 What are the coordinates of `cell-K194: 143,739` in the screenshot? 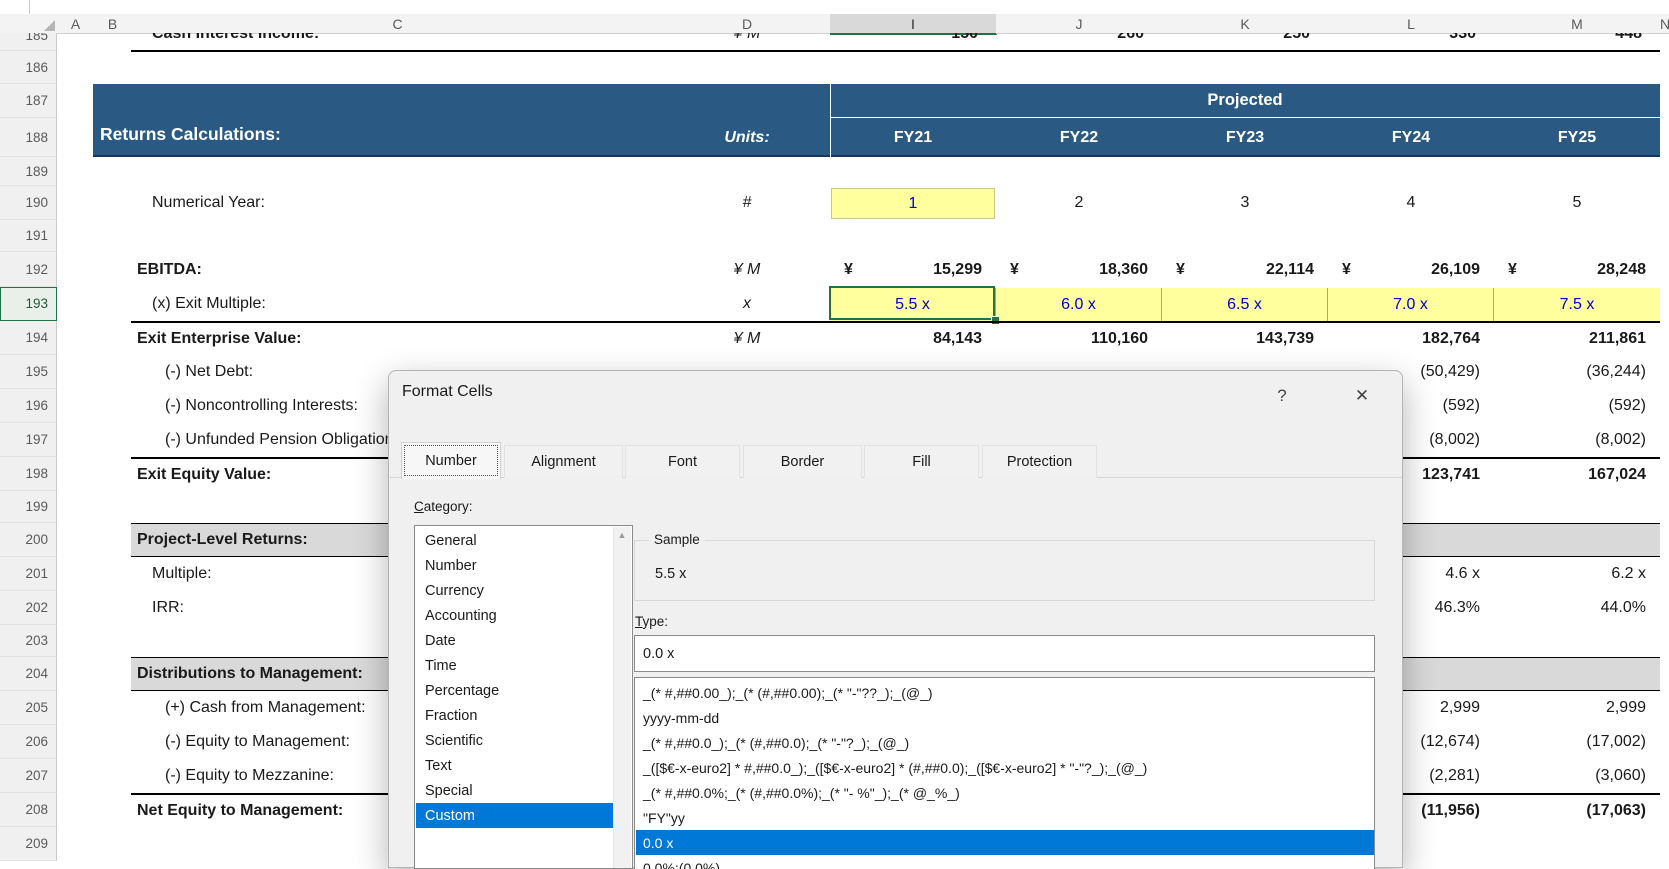 It's located at (1238, 338).